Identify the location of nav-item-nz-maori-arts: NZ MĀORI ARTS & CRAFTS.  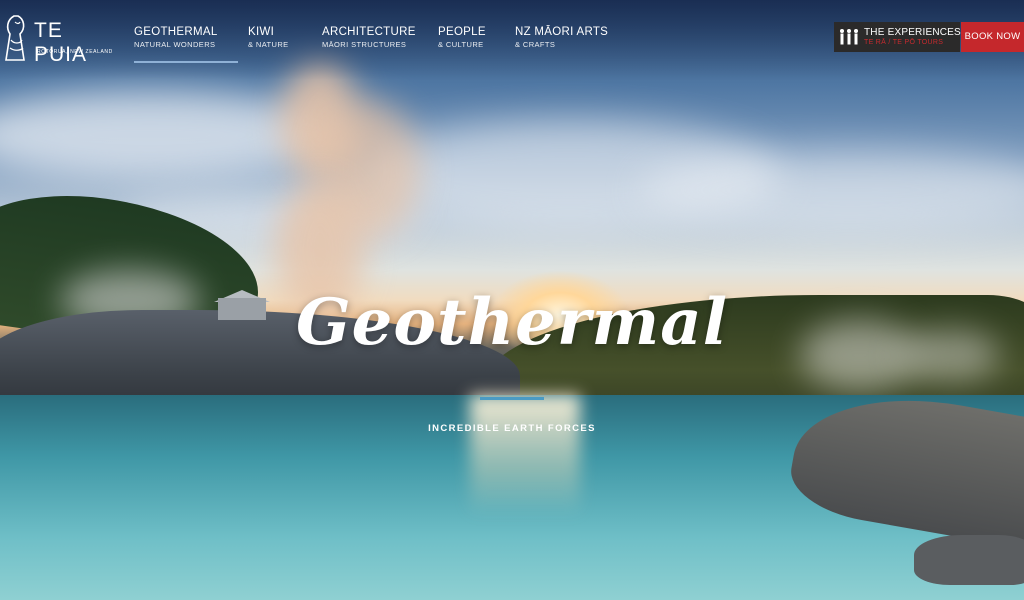
(561, 37).